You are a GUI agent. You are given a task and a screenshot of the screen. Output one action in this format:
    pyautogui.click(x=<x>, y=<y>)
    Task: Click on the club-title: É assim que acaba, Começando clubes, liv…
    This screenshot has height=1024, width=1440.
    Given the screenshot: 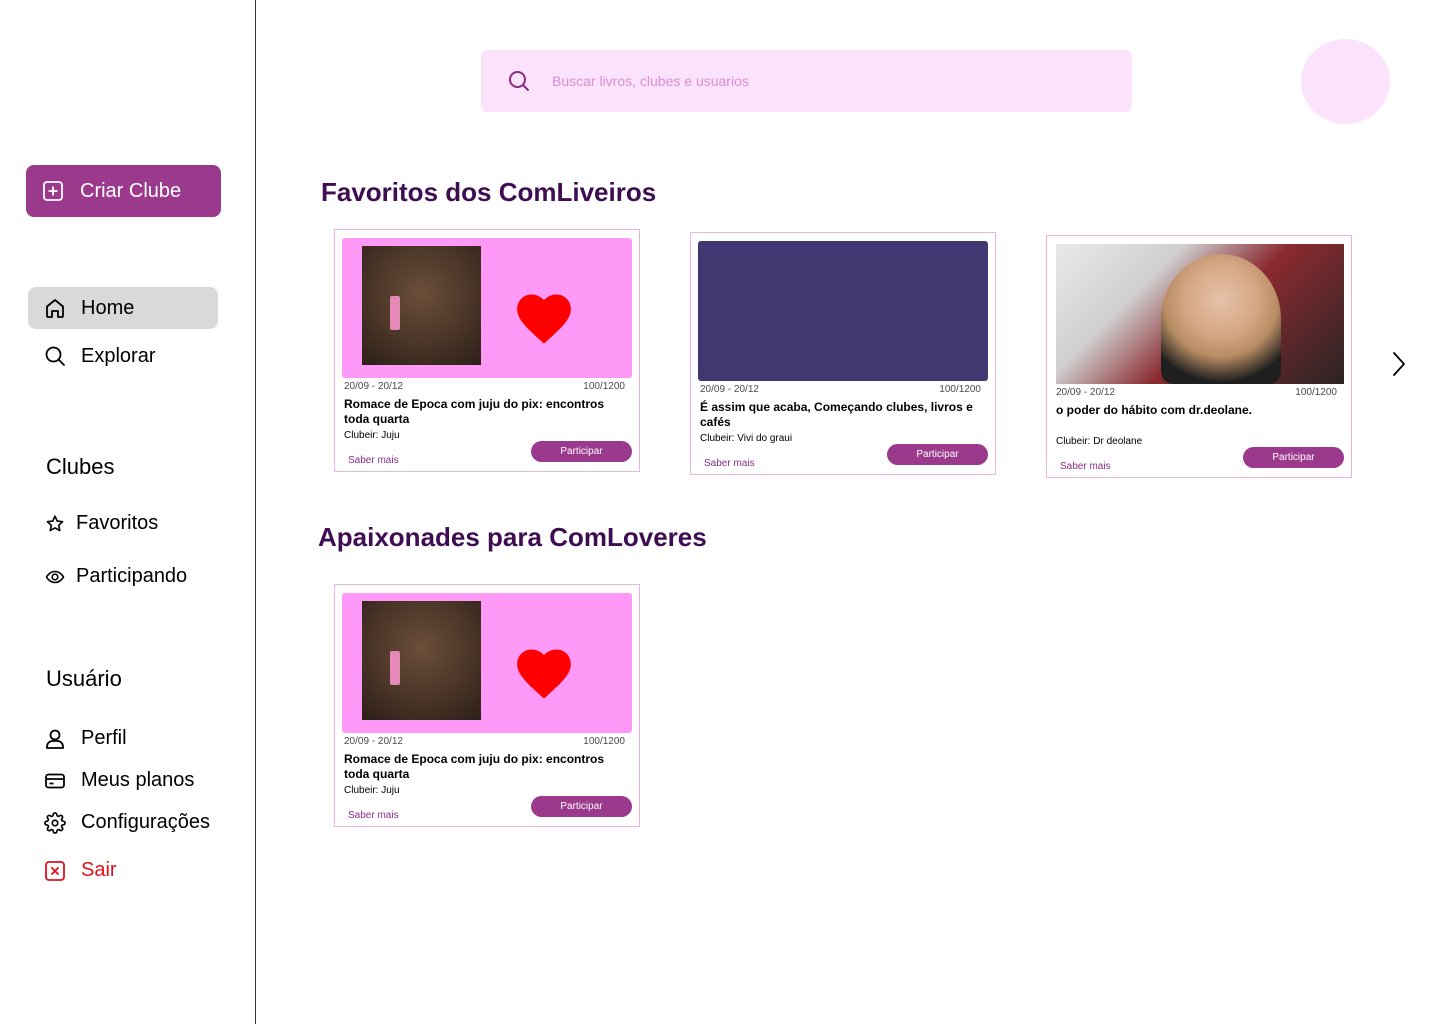 What is the action you would take?
    pyautogui.click(x=836, y=414)
    